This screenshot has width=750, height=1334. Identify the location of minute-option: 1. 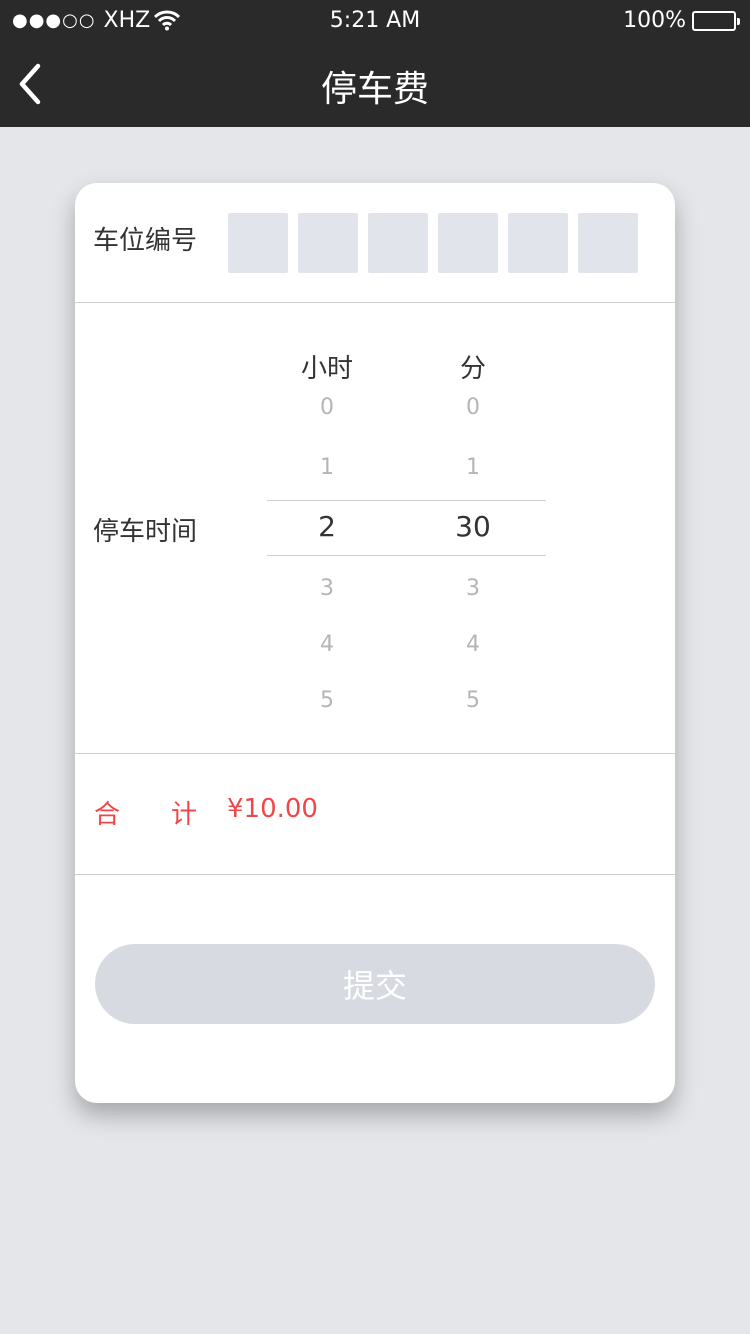
(473, 467).